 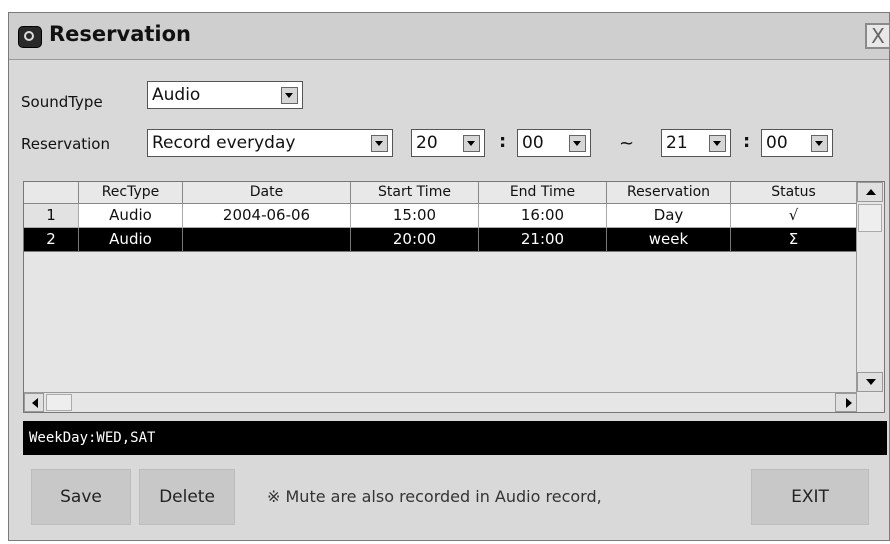 What do you see at coordinates (677, 143) in the screenshot?
I see `end-hour-value: 21` at bounding box center [677, 143].